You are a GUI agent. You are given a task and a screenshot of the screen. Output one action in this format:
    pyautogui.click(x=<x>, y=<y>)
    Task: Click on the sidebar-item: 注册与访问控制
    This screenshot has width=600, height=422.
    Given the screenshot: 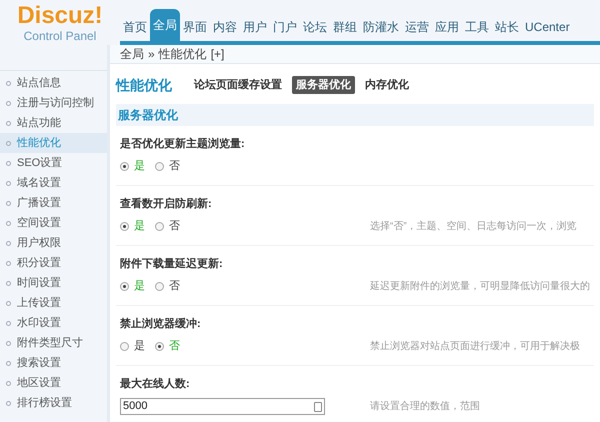 What is the action you would take?
    pyautogui.click(x=53, y=103)
    